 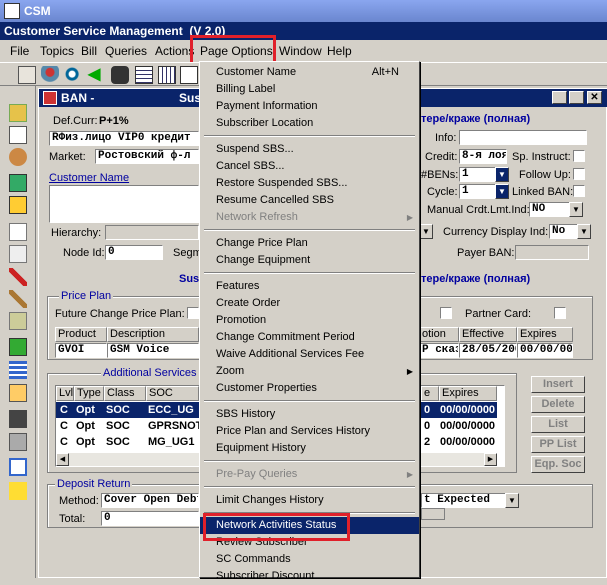 What do you see at coordinates (579, 156) in the screenshot?
I see `sp-instruct-checkbox` at bounding box center [579, 156].